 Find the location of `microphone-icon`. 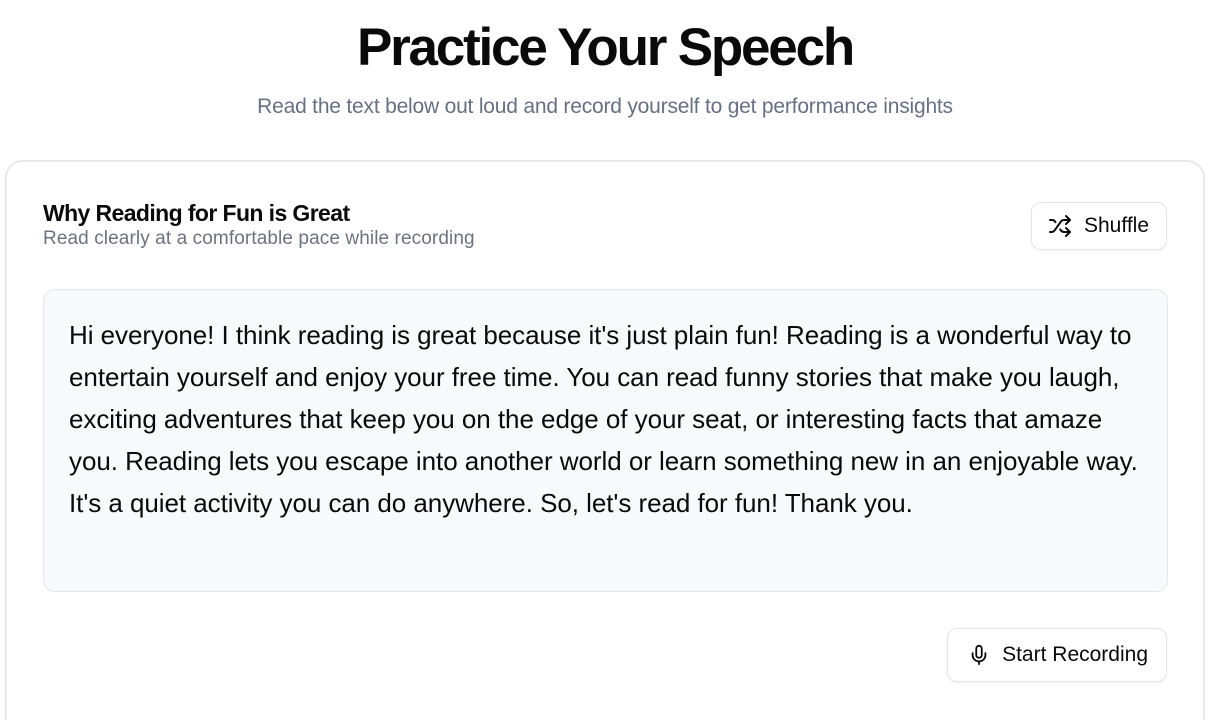

microphone-icon is located at coordinates (979, 655).